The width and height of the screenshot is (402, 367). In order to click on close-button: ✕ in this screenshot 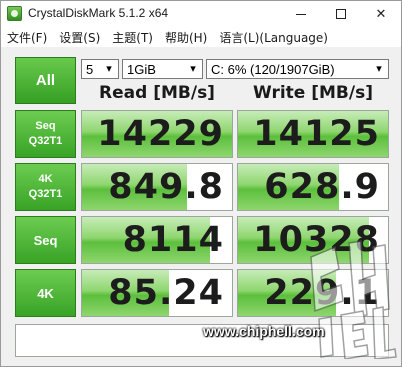, I will do `click(381, 14)`.